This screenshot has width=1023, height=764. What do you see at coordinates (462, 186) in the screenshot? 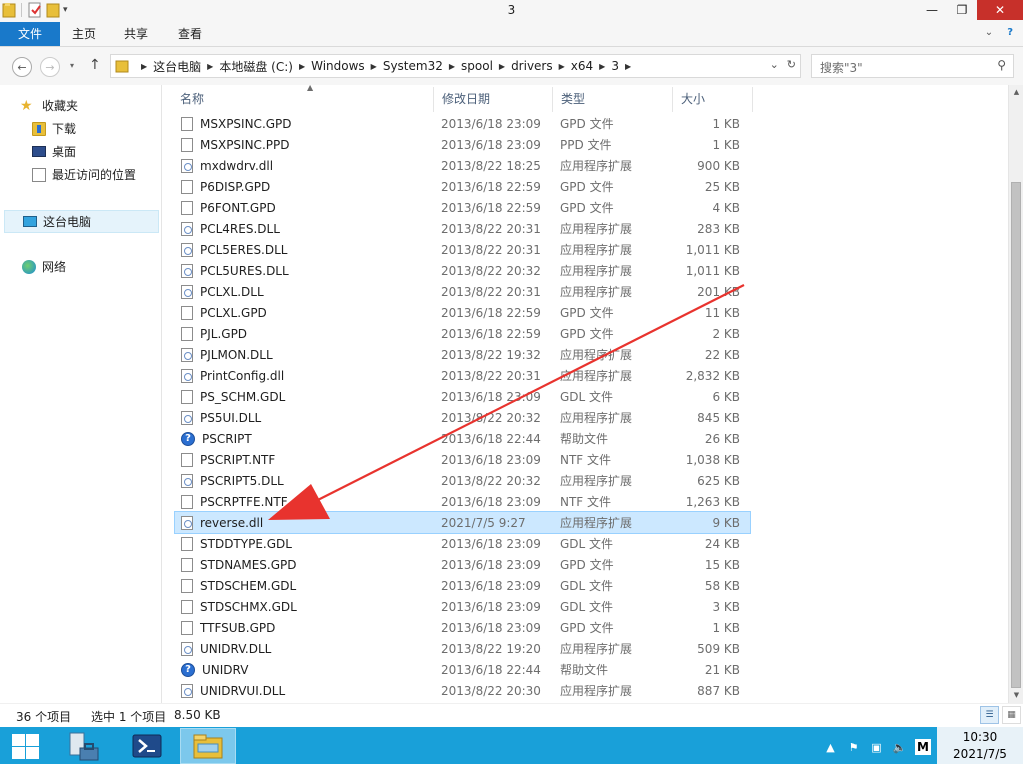
I see `table-row: P6DISP.GPD 2013/6/18 22:59 GPD 文件 25 KB` at bounding box center [462, 186].